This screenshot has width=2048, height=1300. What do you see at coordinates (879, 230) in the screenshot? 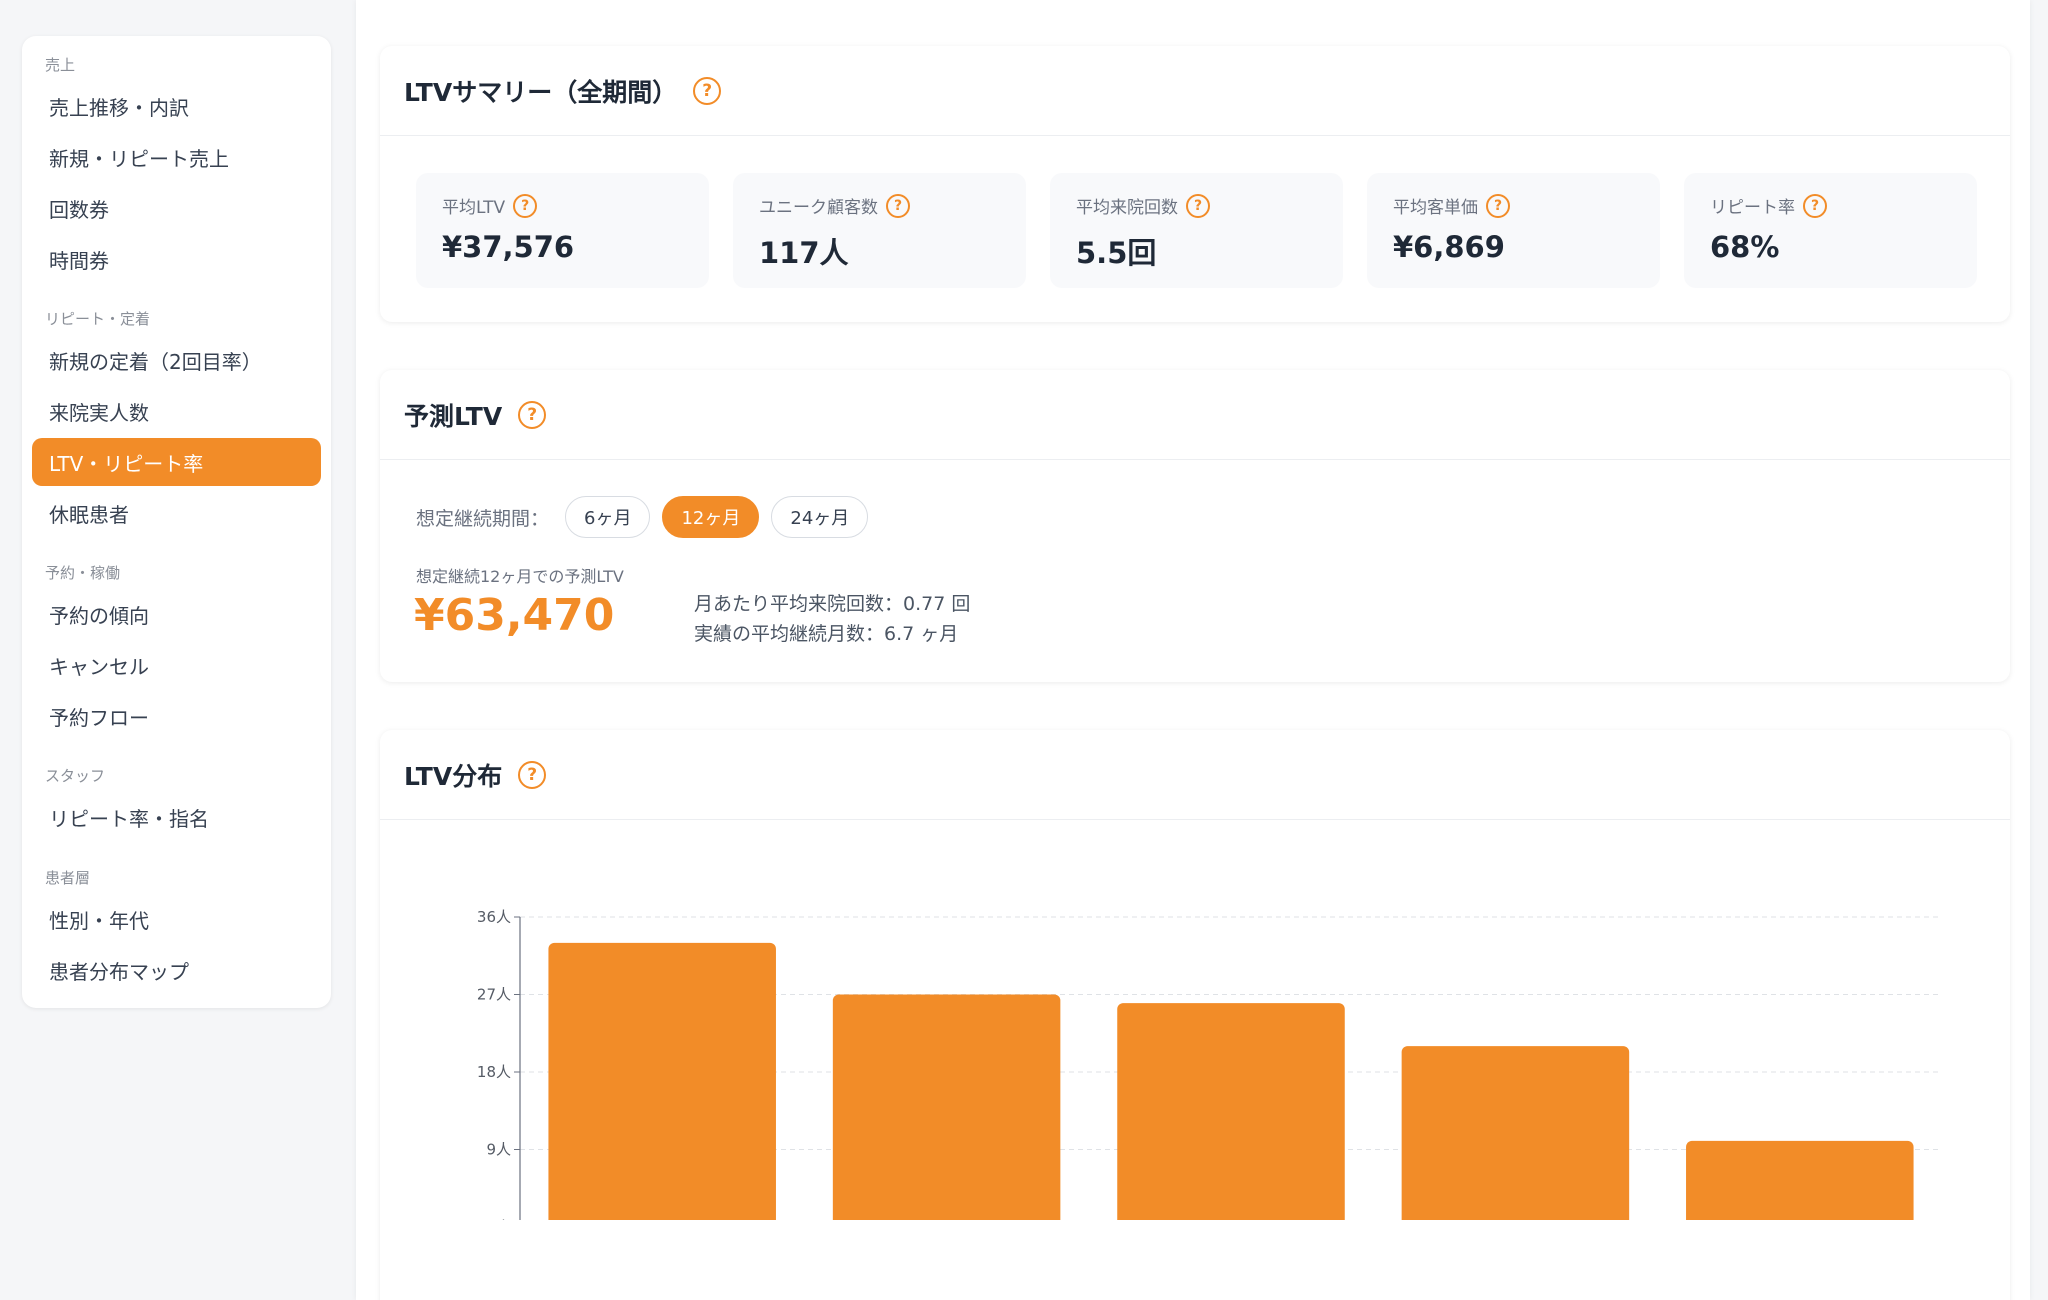
I see `kpi-unique-customers: ユニーク顧客数? 117人` at bounding box center [879, 230].